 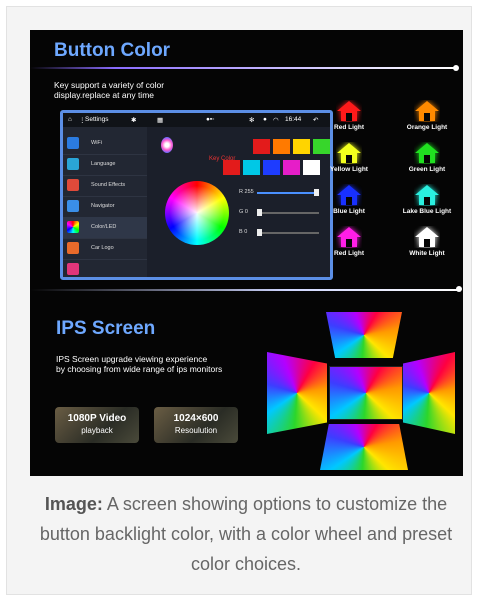 What do you see at coordinates (321, 146) in the screenshot?
I see `swatch-green` at bounding box center [321, 146].